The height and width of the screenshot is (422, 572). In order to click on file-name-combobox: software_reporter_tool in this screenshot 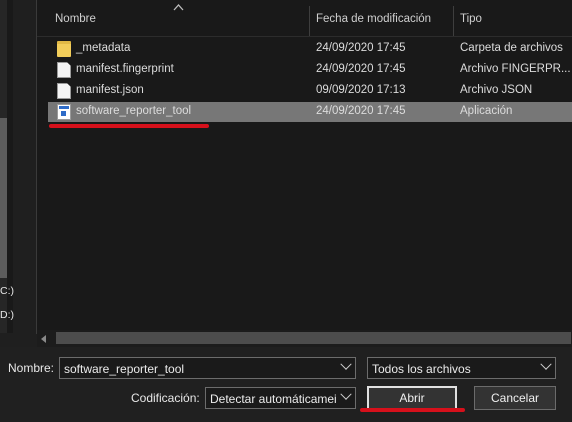, I will do `click(207, 368)`.